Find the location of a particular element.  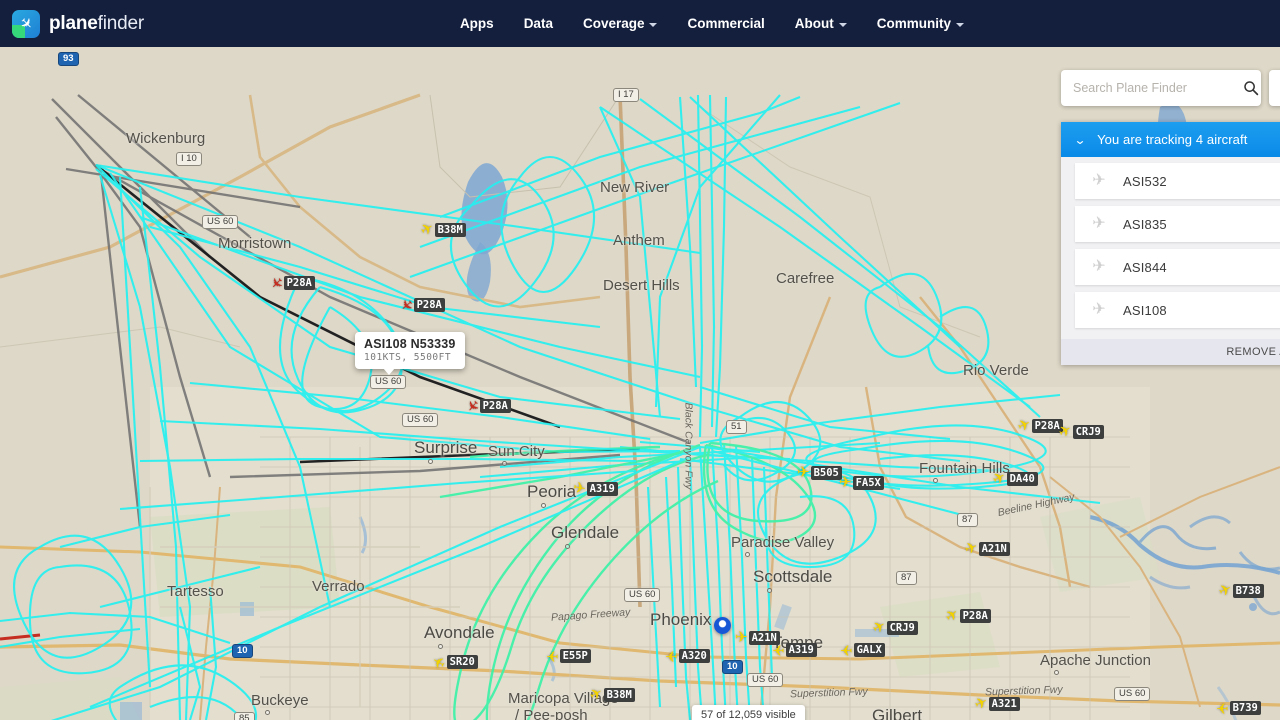

map-aircraft-marker: ✈ DA40 is located at coordinates (1013, 478).